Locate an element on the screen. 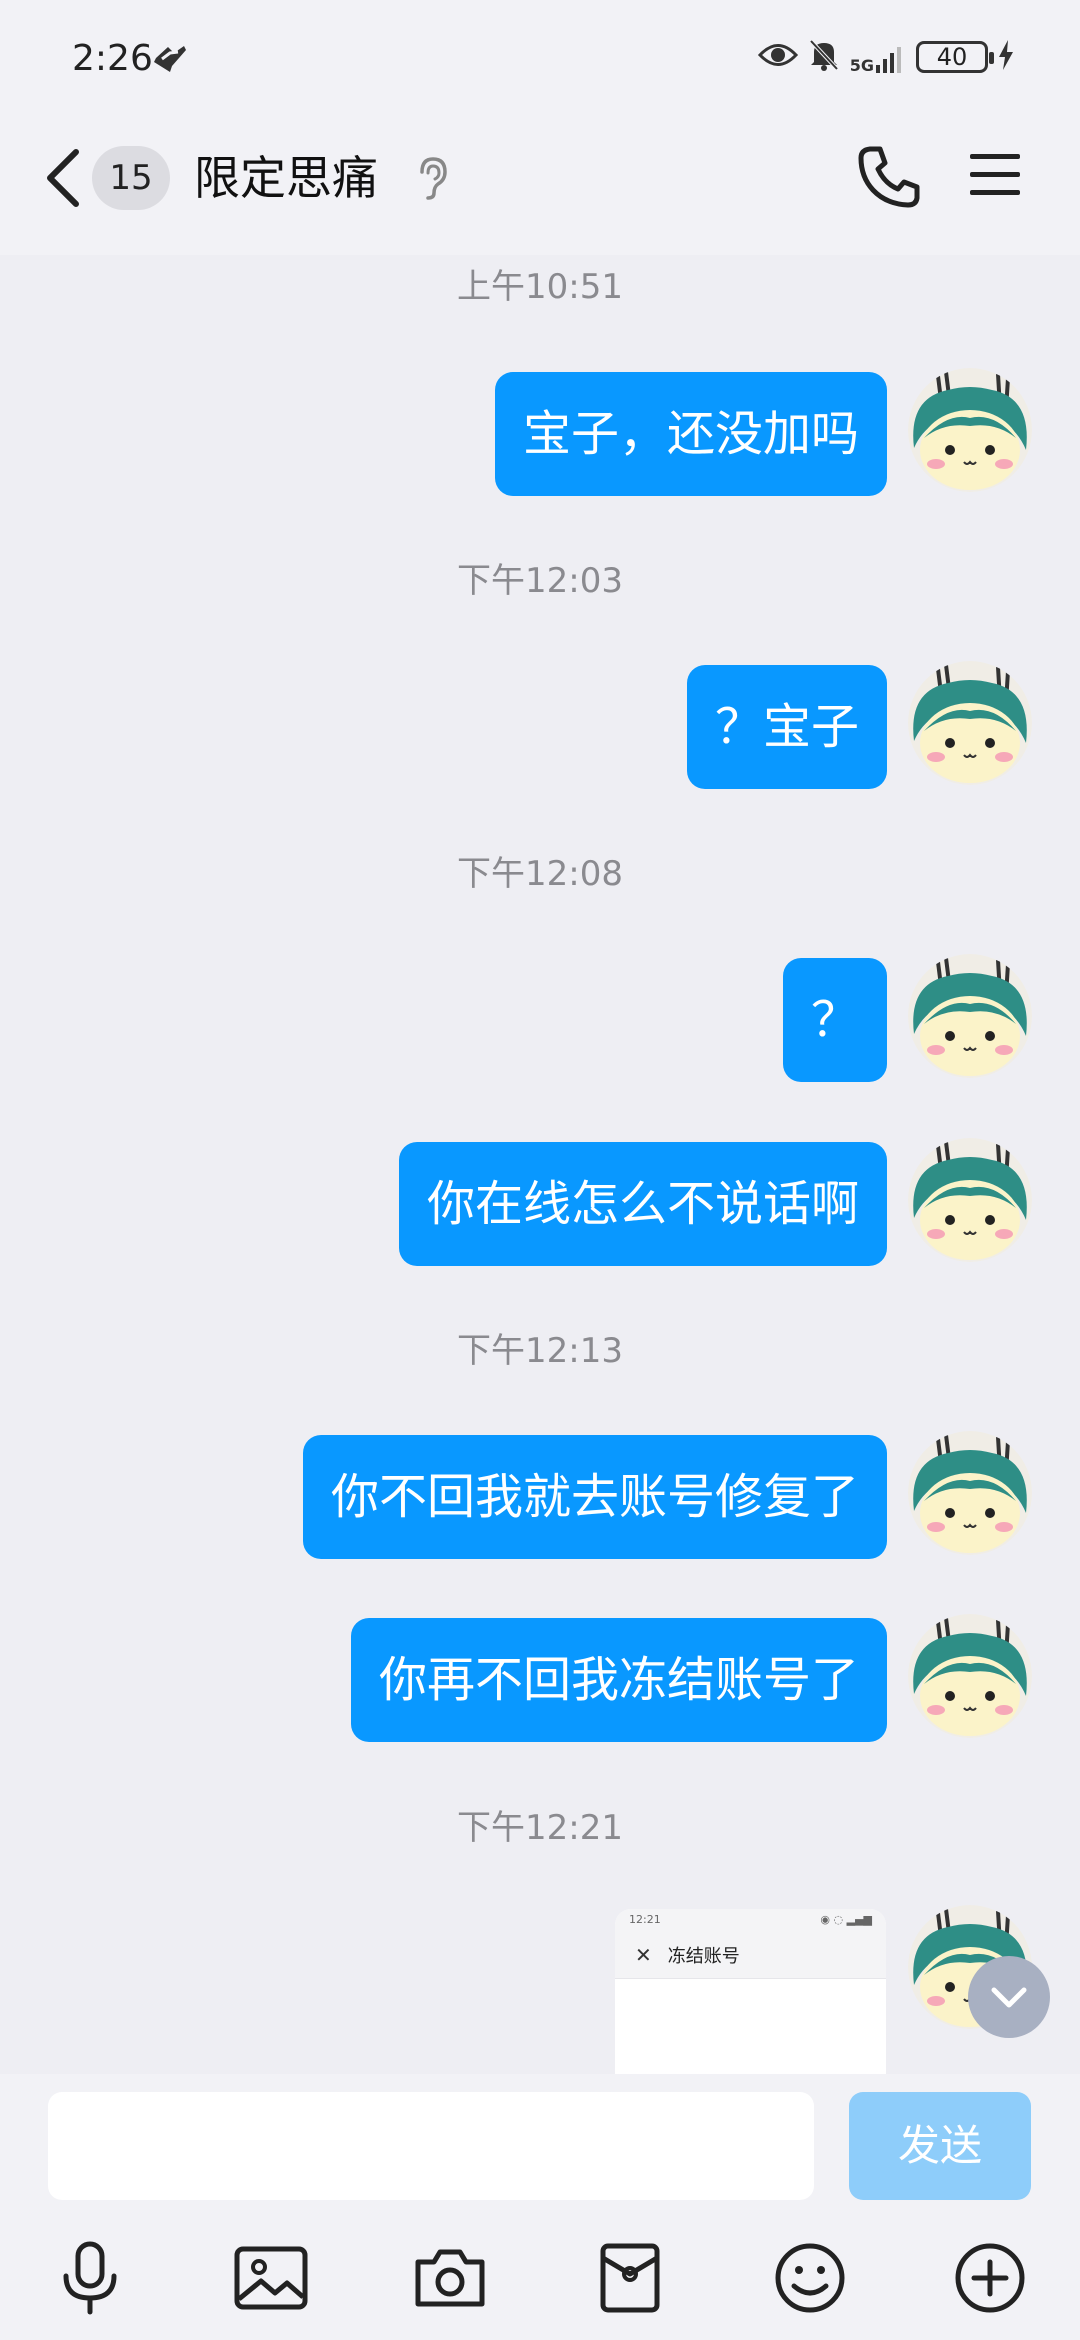  eye-icon is located at coordinates (777, 57).